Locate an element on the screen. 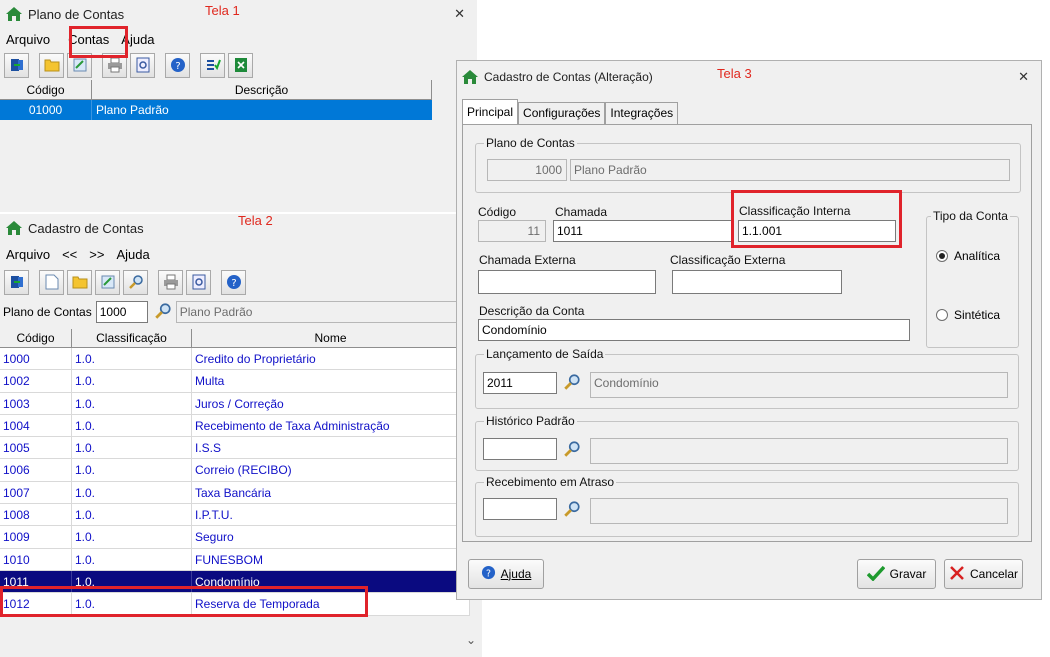 The image size is (1050, 657). table-cell-nome: Taxa Bancária is located at coordinates (331, 492).